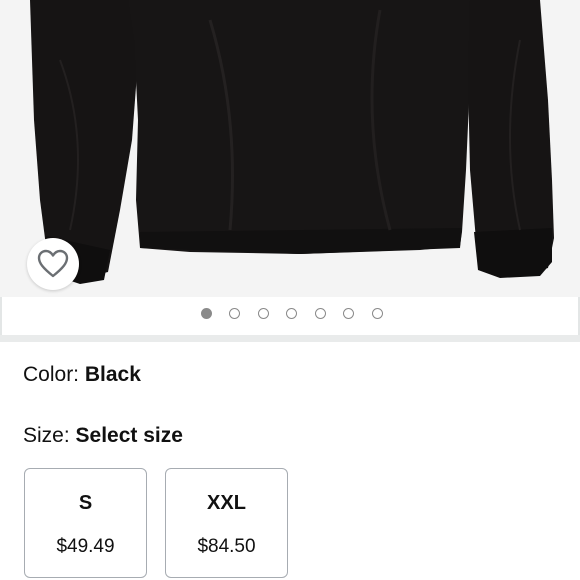  What do you see at coordinates (85, 546) in the screenshot?
I see `size-option-price: $49.49` at bounding box center [85, 546].